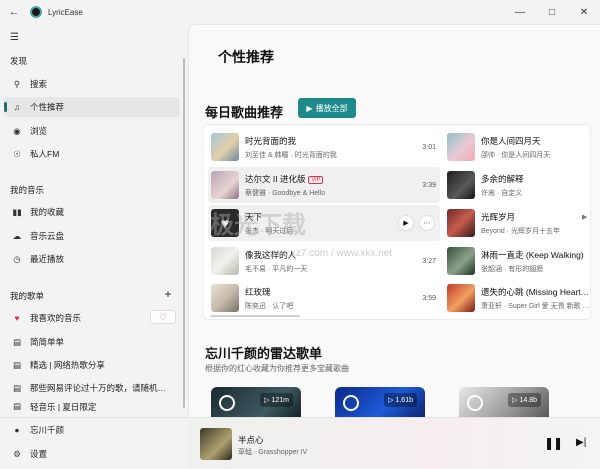  Describe the element at coordinates (517, 261) in the screenshot. I see `list-item: 淋雨一直走 (Keep Walking) 张韶涵 · 有形的翅膀` at that location.